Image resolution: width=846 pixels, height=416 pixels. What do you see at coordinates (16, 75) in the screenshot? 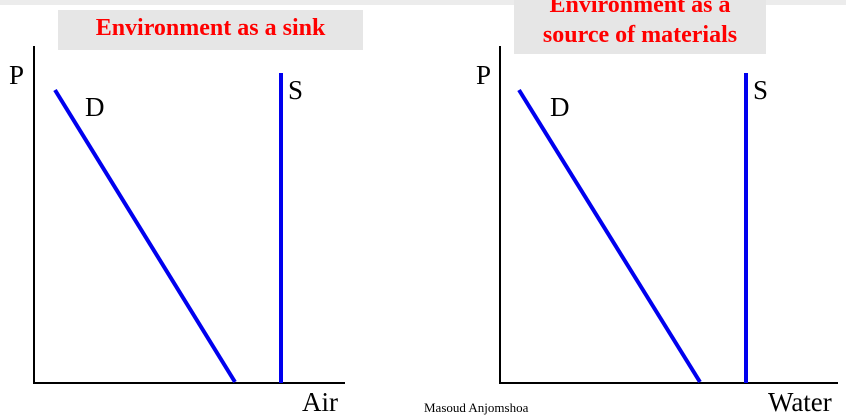
I see `left-y-axis-label: P` at bounding box center [16, 75].